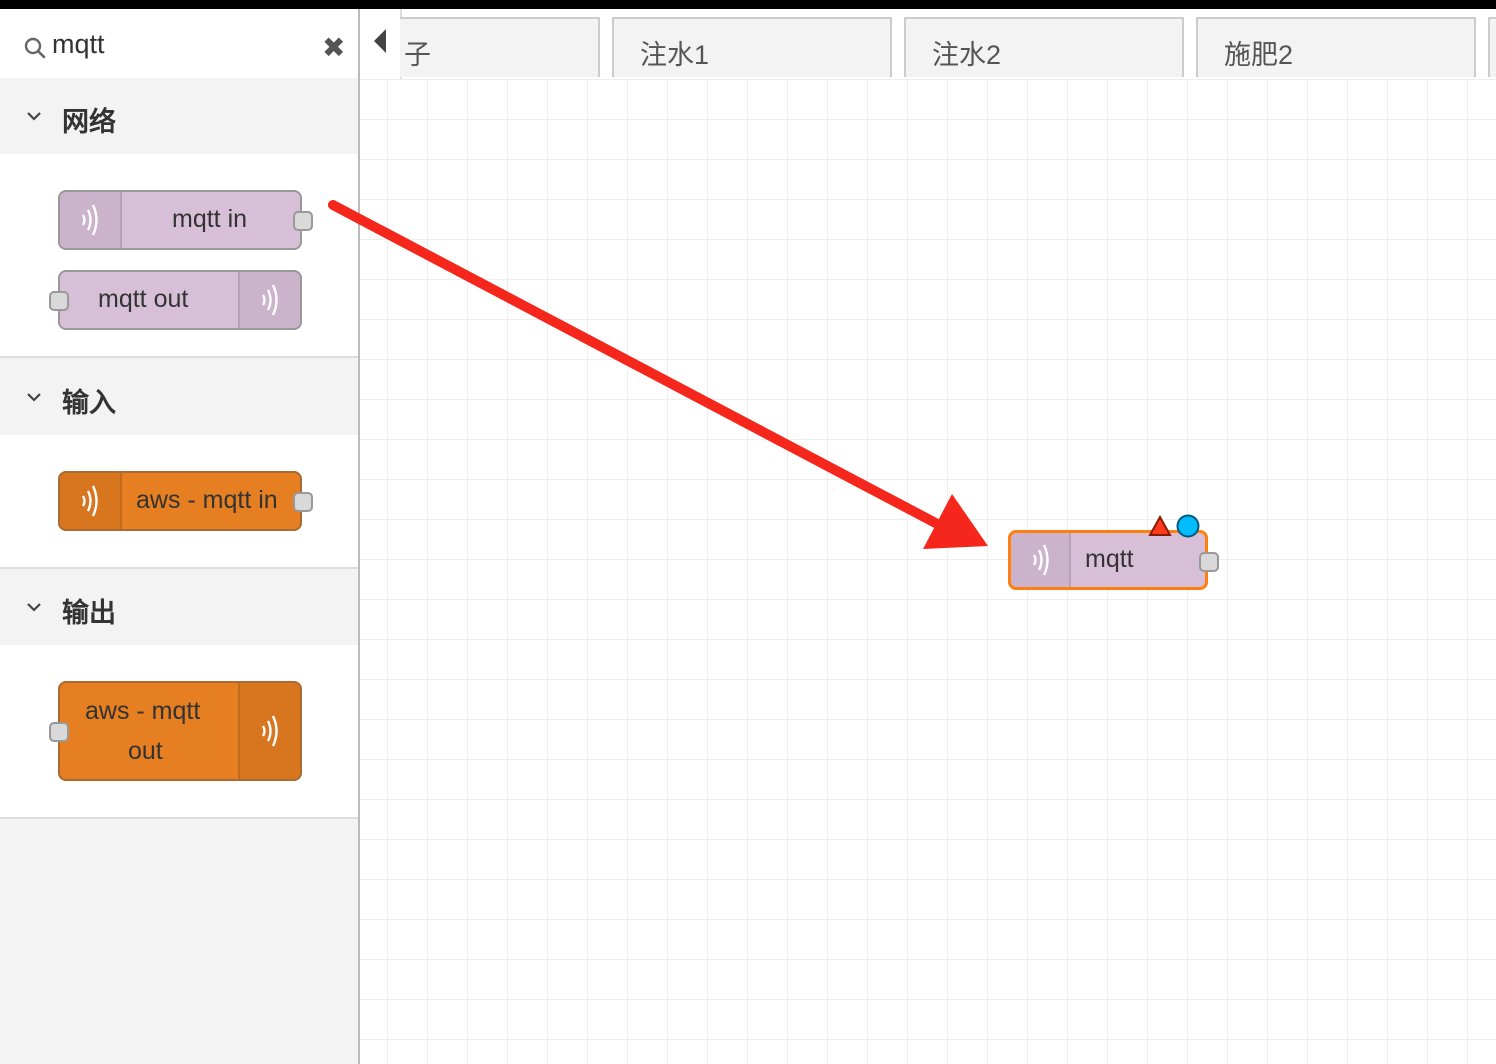  I want to click on annotation-arrow, so click(658, 374).